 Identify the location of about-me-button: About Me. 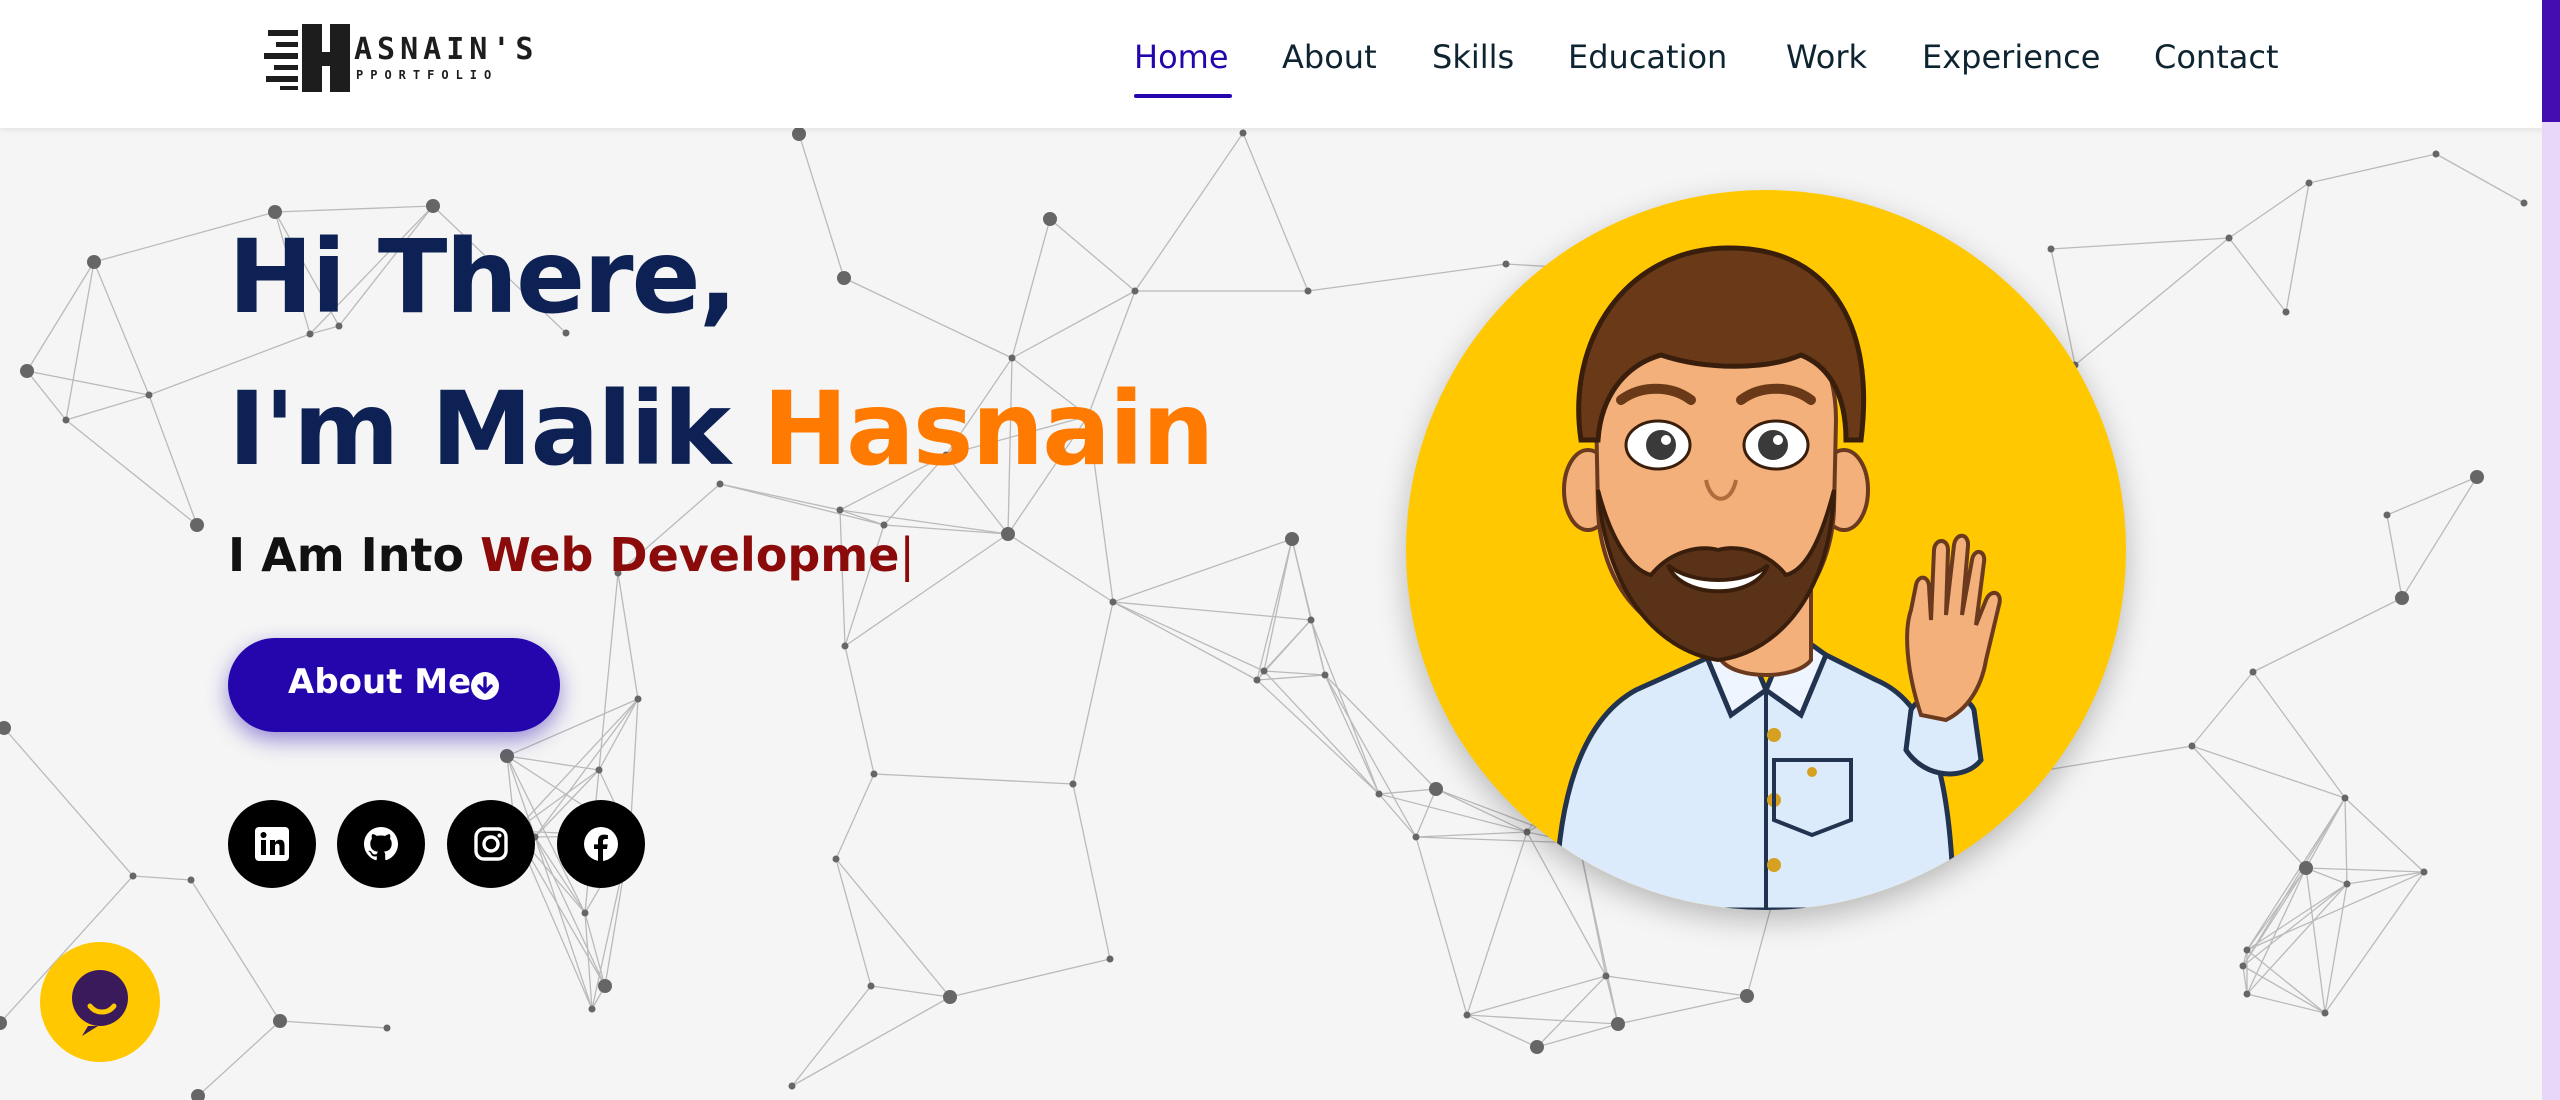
(394, 685).